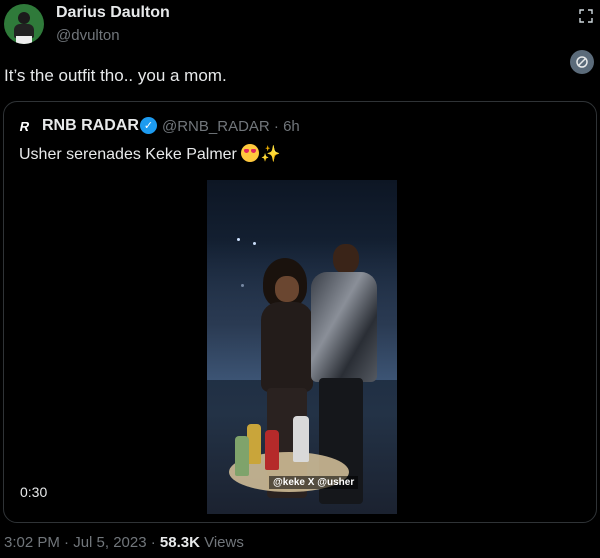 This screenshot has height=558, width=600. I want to click on video-duration: 0:30, so click(34, 492).